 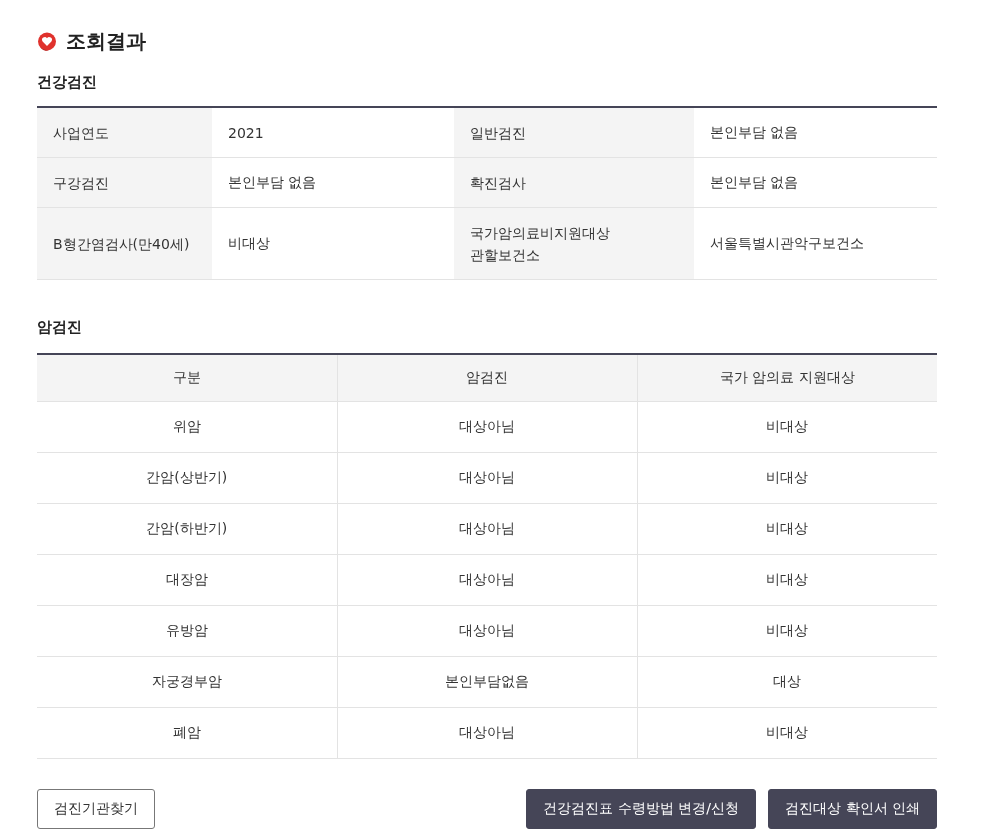 I want to click on column-header: 구분, so click(x=187, y=378).